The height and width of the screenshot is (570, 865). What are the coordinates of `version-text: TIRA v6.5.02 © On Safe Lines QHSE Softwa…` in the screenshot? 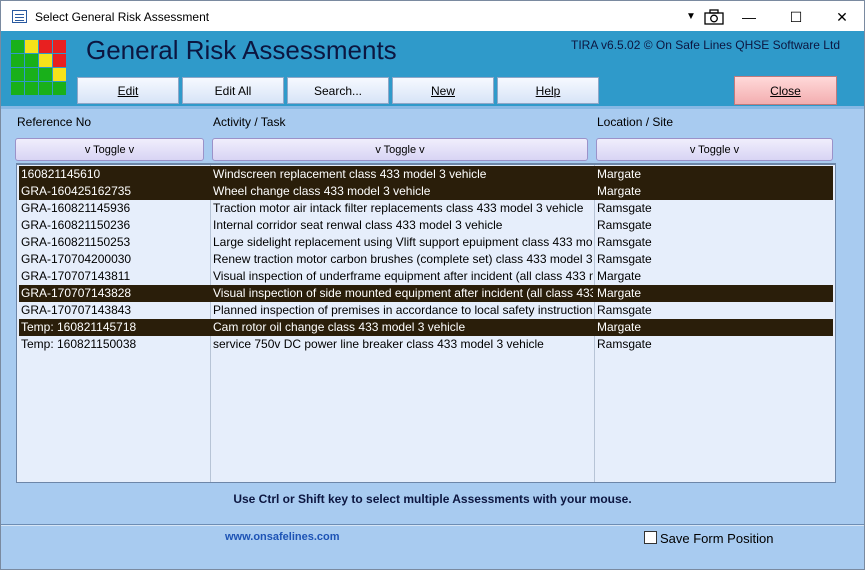 It's located at (705, 45).